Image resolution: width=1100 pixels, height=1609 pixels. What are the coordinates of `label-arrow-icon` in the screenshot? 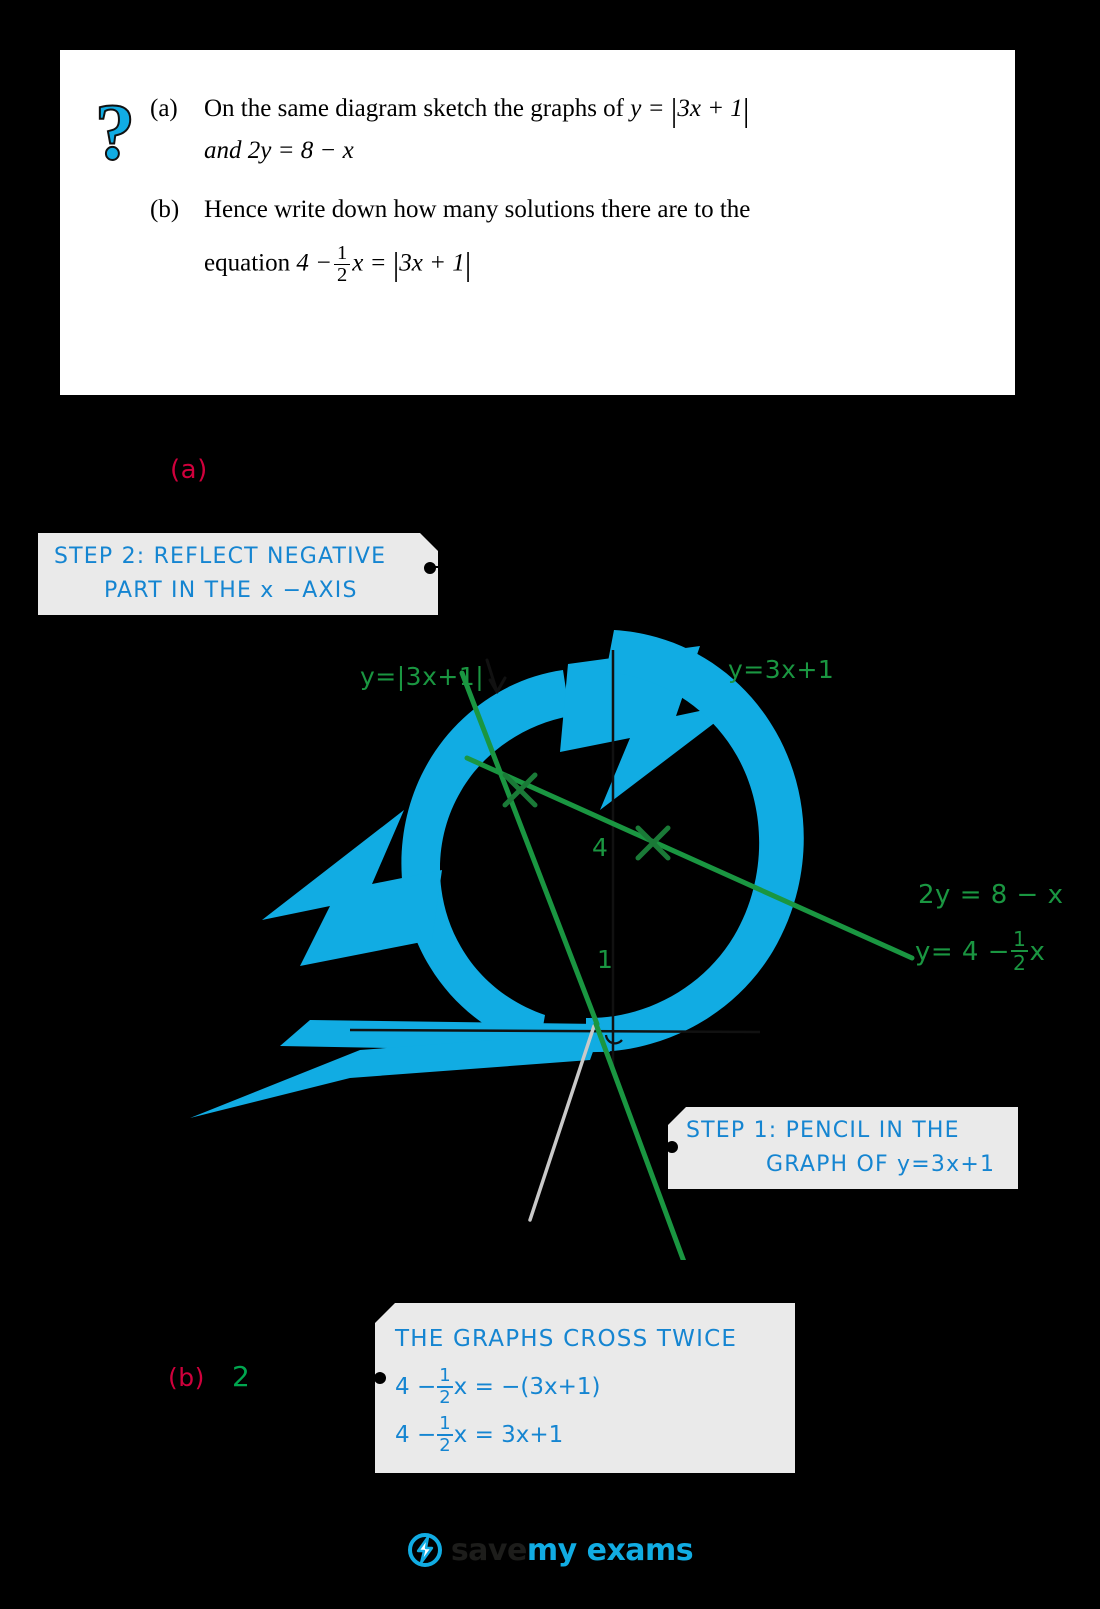 It's located at (496, 676).